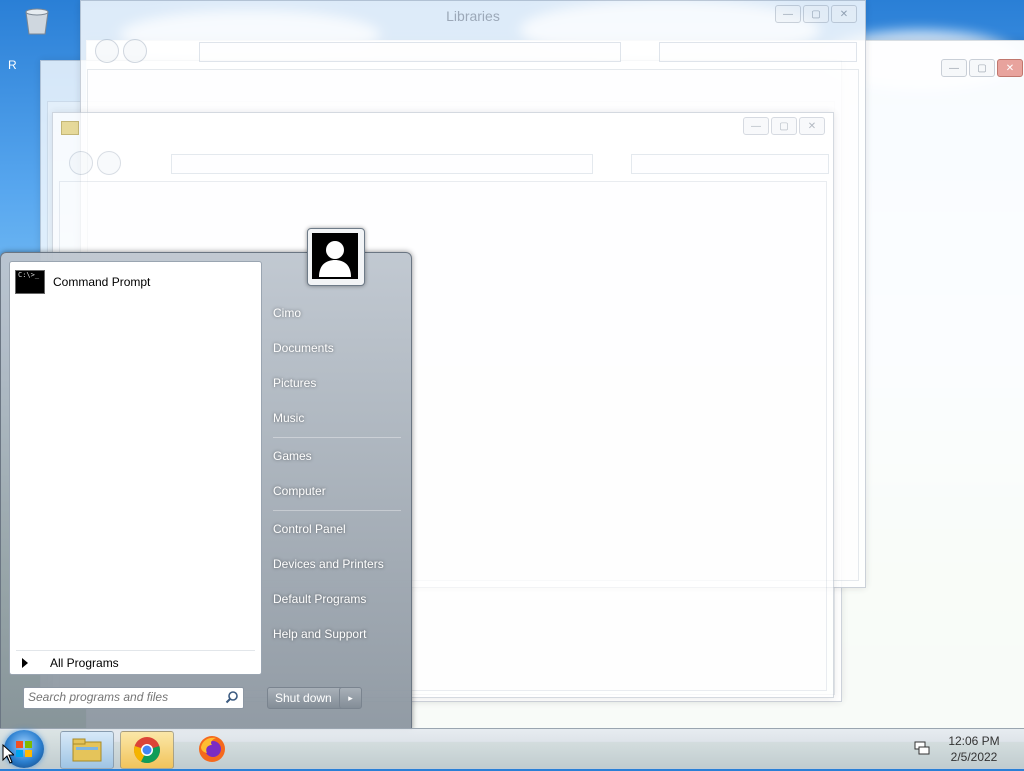 The width and height of the screenshot is (1024, 771). I want to click on program-item-command-prompt: C:\>_ Command Prompt, so click(135, 282).